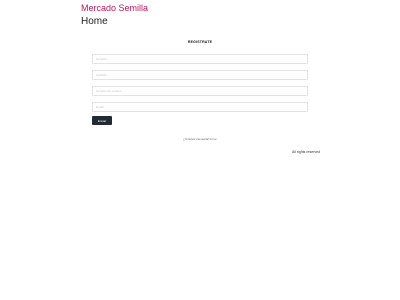 Image resolution: width=400 pixels, height=300 pixels. Describe the element at coordinates (213, 139) in the screenshot. I see `login-link: Entrar` at that location.